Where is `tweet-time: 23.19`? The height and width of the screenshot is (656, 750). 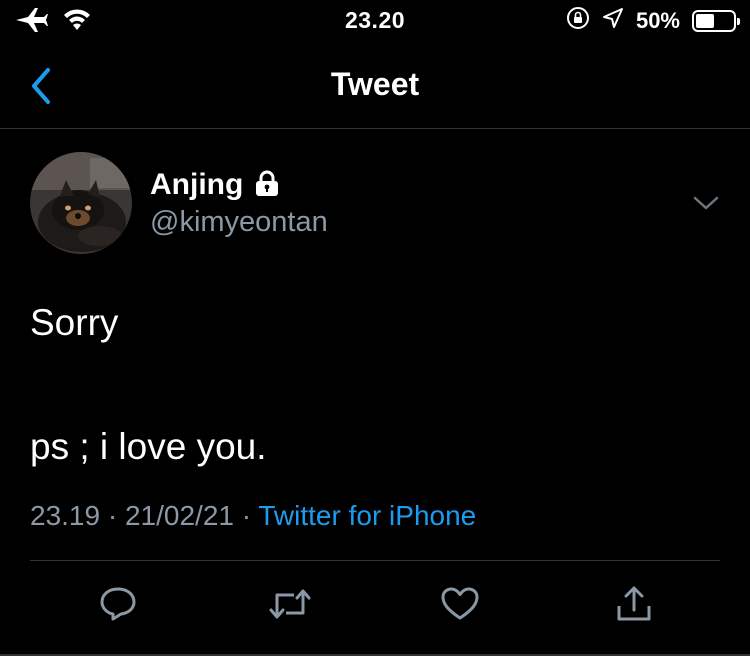 tweet-time: 23.19 is located at coordinates (65, 515).